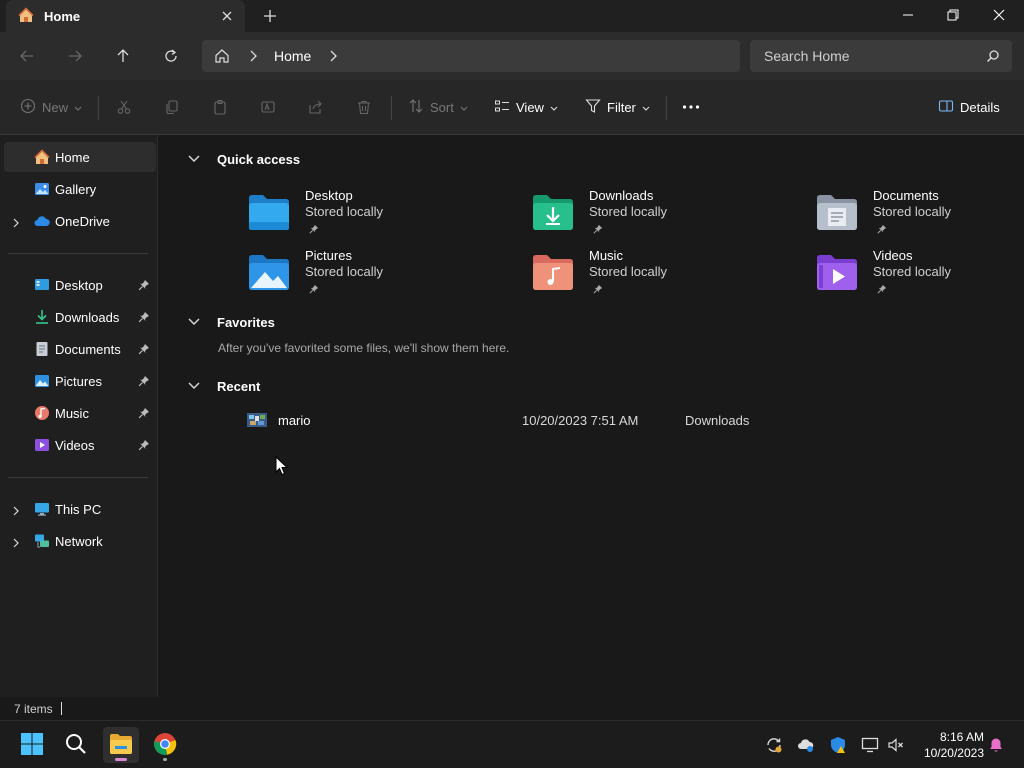 Image resolution: width=1024 pixels, height=768 pixels. I want to click on sidebar-item-onedrive: OneDrive, so click(80, 221).